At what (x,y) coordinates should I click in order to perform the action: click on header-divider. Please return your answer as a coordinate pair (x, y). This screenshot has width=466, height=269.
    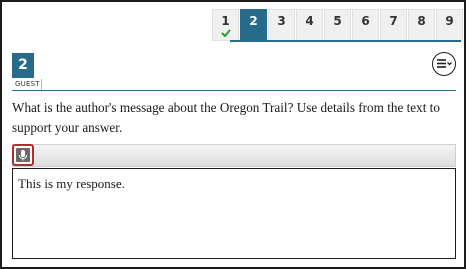
    Looking at the image, I should click on (234, 90).